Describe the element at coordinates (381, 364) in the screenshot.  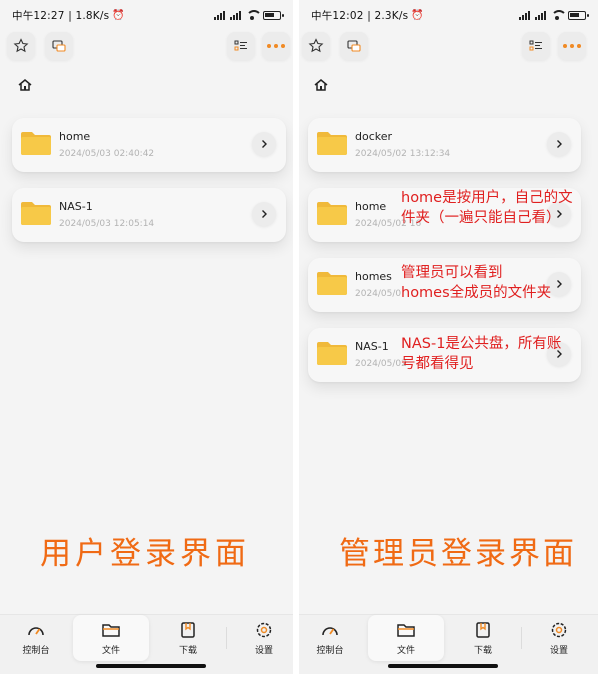
I see `file-date: 2024/05/02` at that location.